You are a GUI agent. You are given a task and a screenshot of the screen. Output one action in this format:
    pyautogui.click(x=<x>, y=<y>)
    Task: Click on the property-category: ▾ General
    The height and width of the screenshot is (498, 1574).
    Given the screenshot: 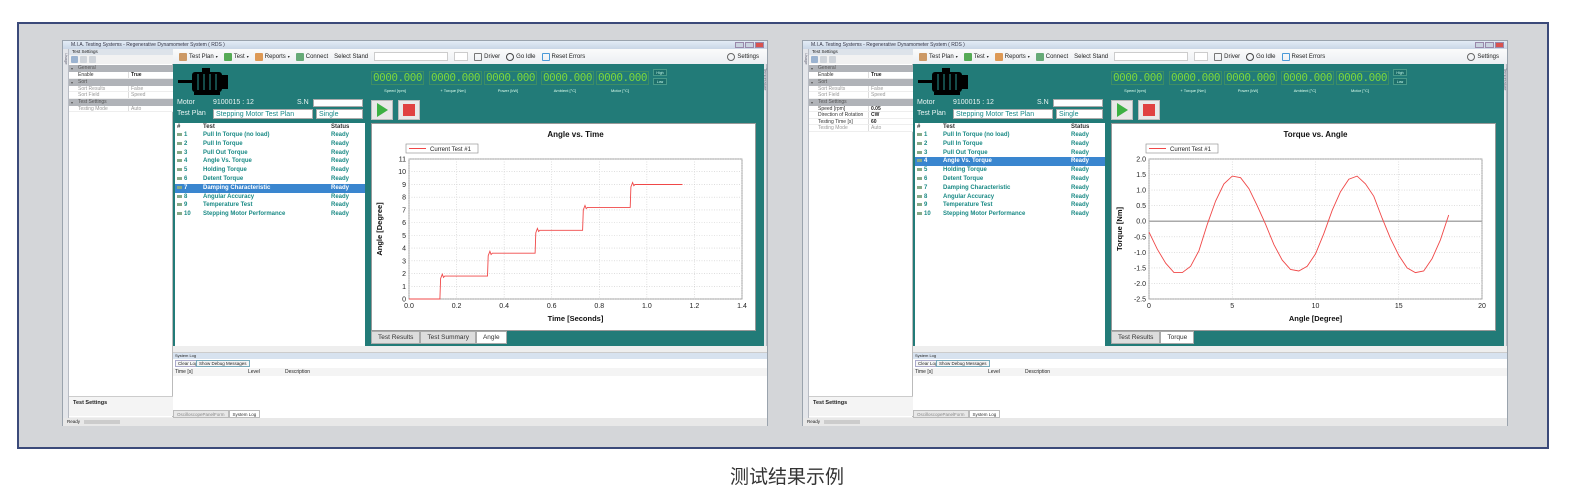 What is the action you would take?
    pyautogui.click(x=121, y=68)
    